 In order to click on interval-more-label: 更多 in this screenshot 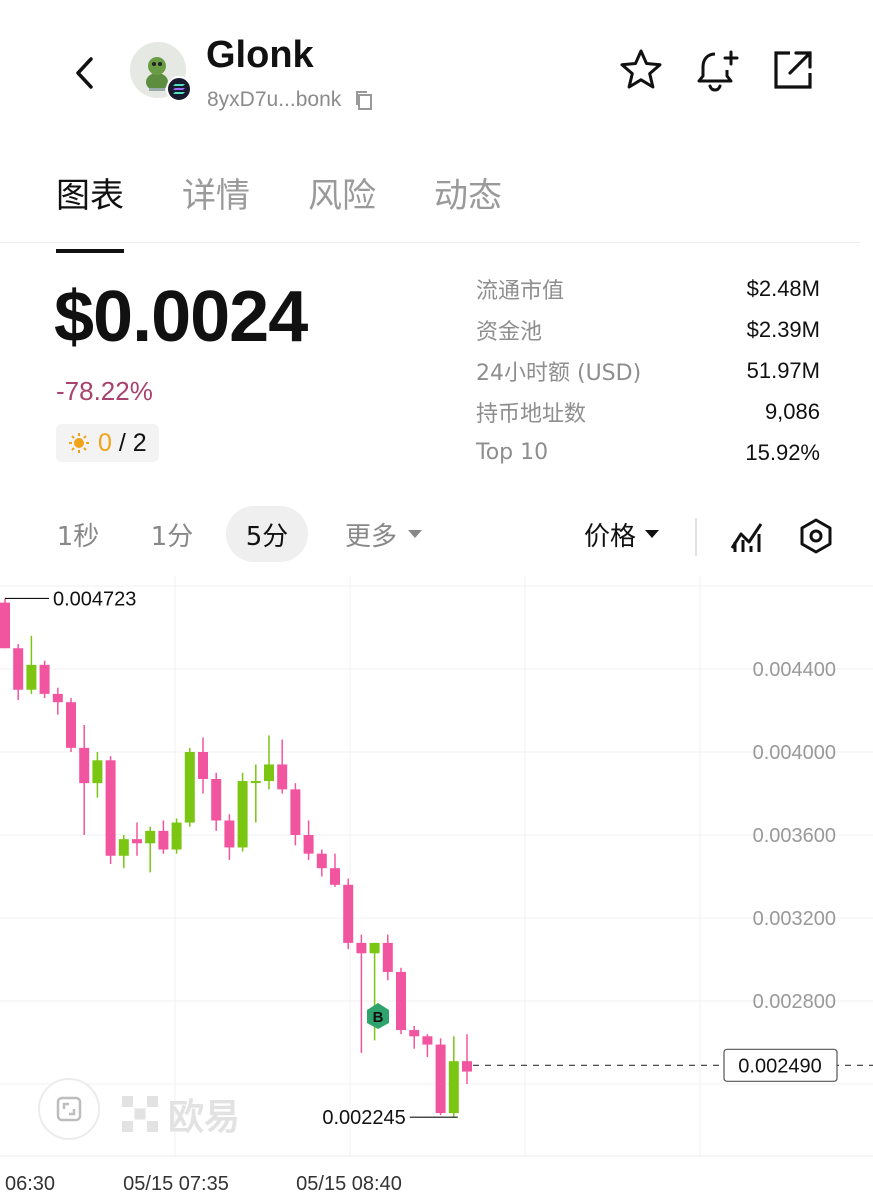, I will do `click(370, 536)`.